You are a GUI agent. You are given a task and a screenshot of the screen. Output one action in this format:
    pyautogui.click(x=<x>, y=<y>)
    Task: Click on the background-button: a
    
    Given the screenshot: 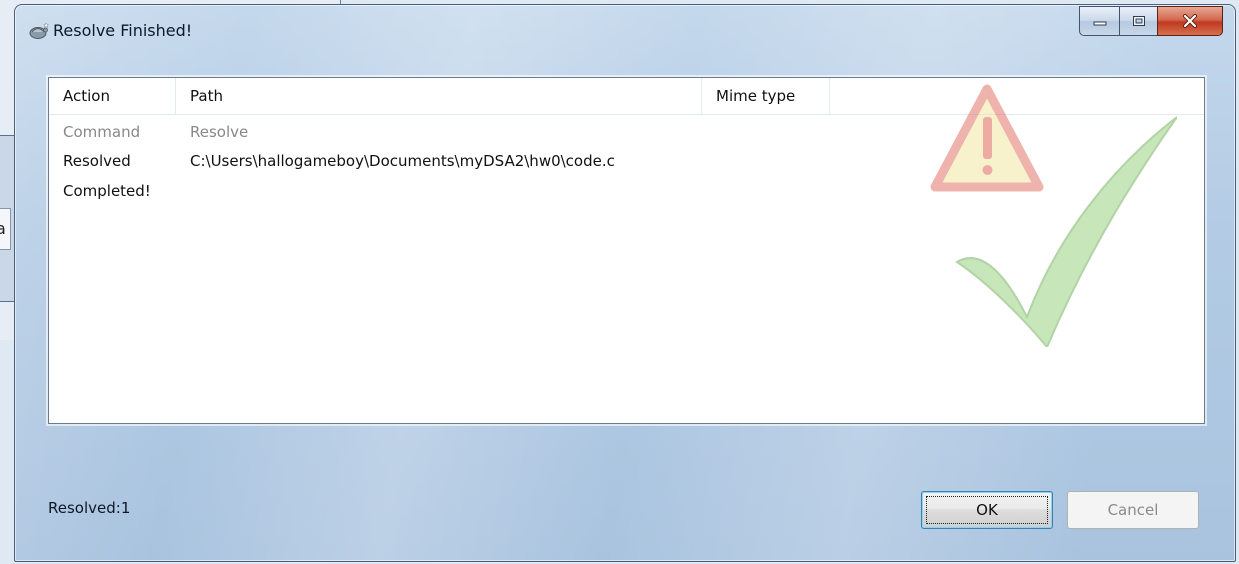 What is the action you would take?
    pyautogui.click(x=5, y=229)
    